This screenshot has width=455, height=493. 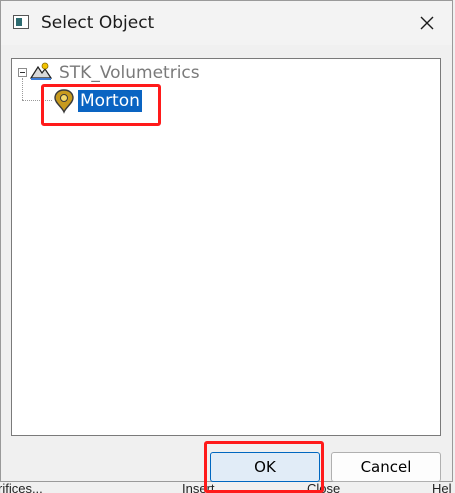 I want to click on window-app-icon, so click(x=21, y=22).